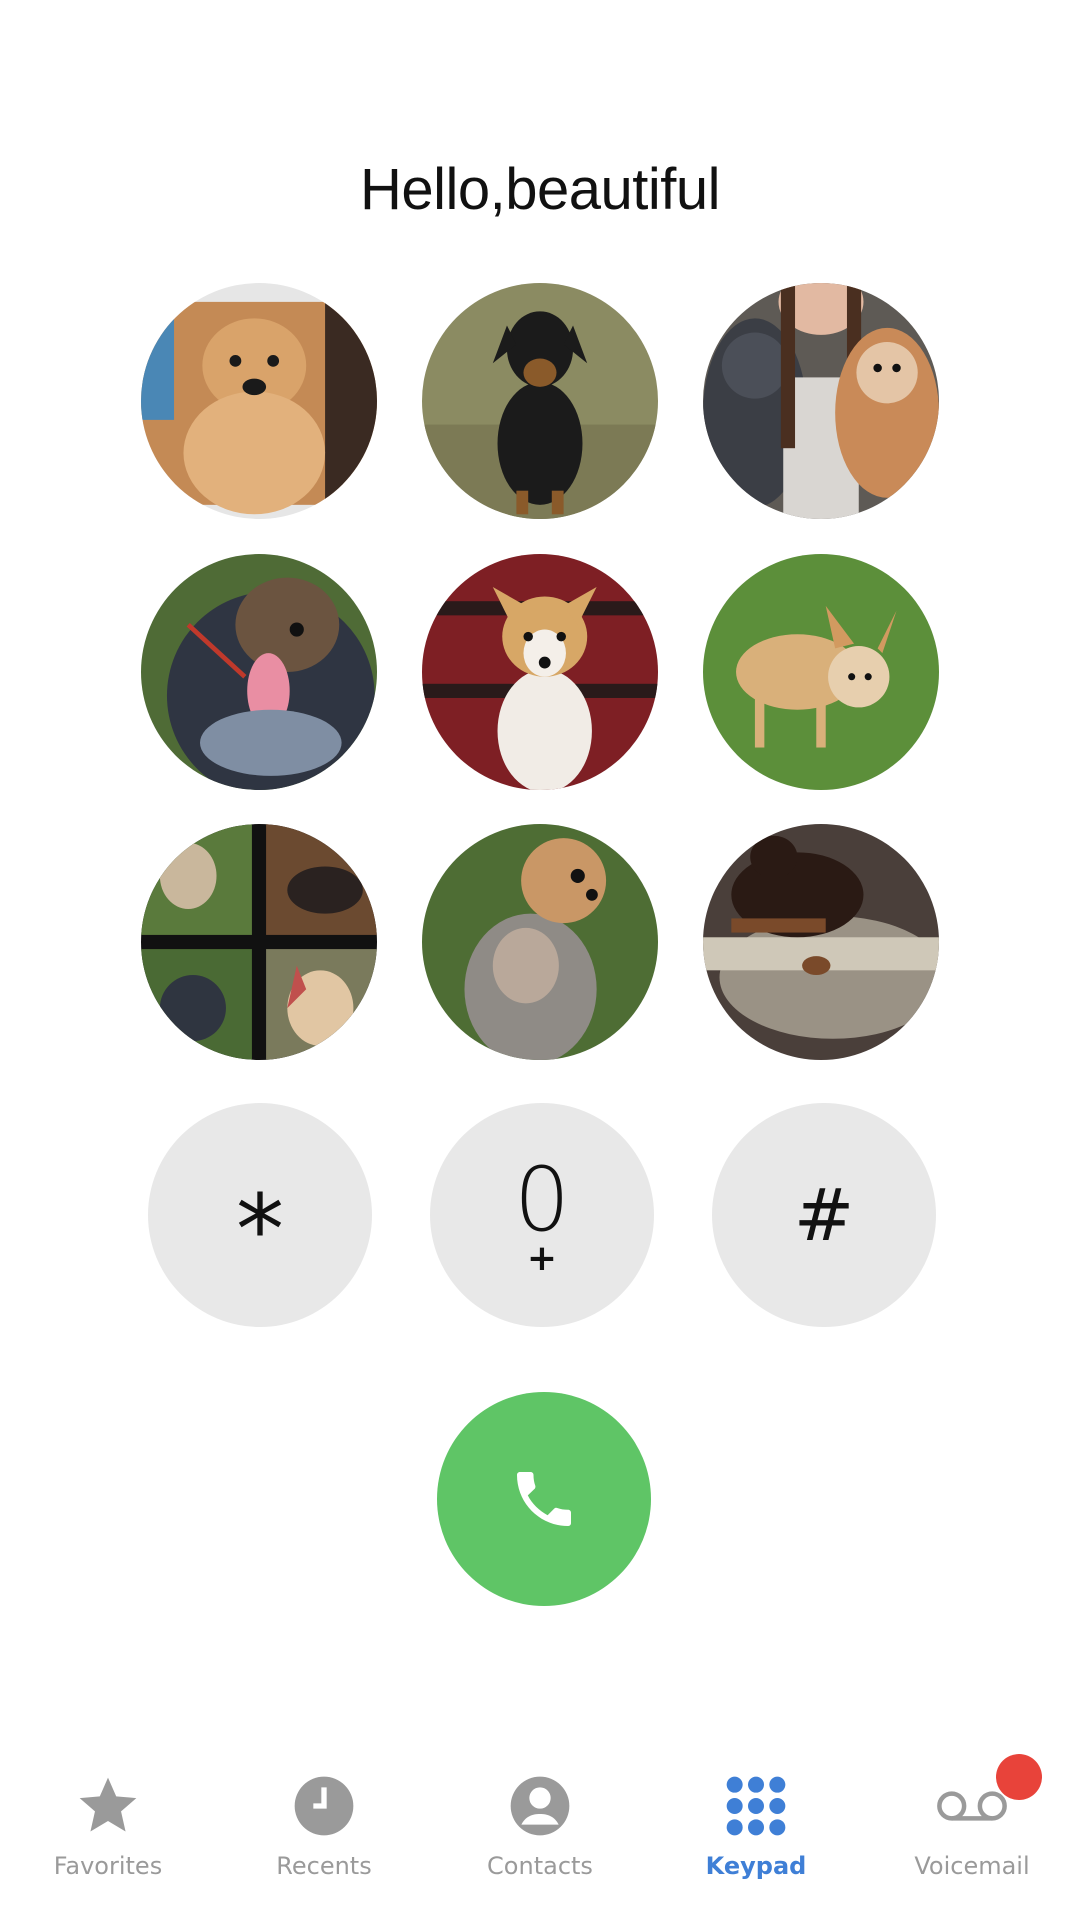  What do you see at coordinates (756, 1866) in the screenshot?
I see `tab-keypad-label: Keypad` at bounding box center [756, 1866].